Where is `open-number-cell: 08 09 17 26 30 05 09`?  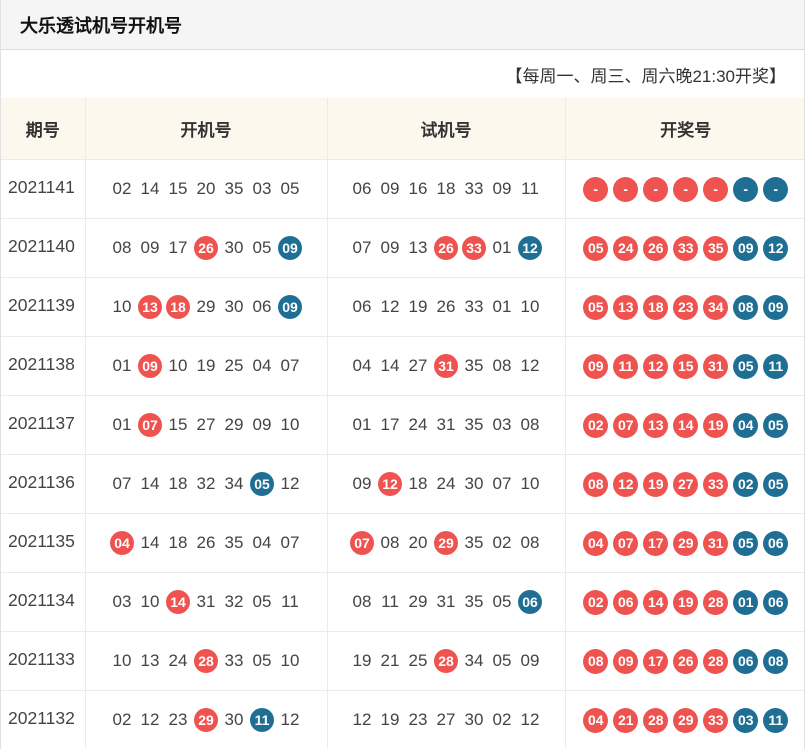 open-number-cell: 08 09 17 26 30 05 09 is located at coordinates (206, 248).